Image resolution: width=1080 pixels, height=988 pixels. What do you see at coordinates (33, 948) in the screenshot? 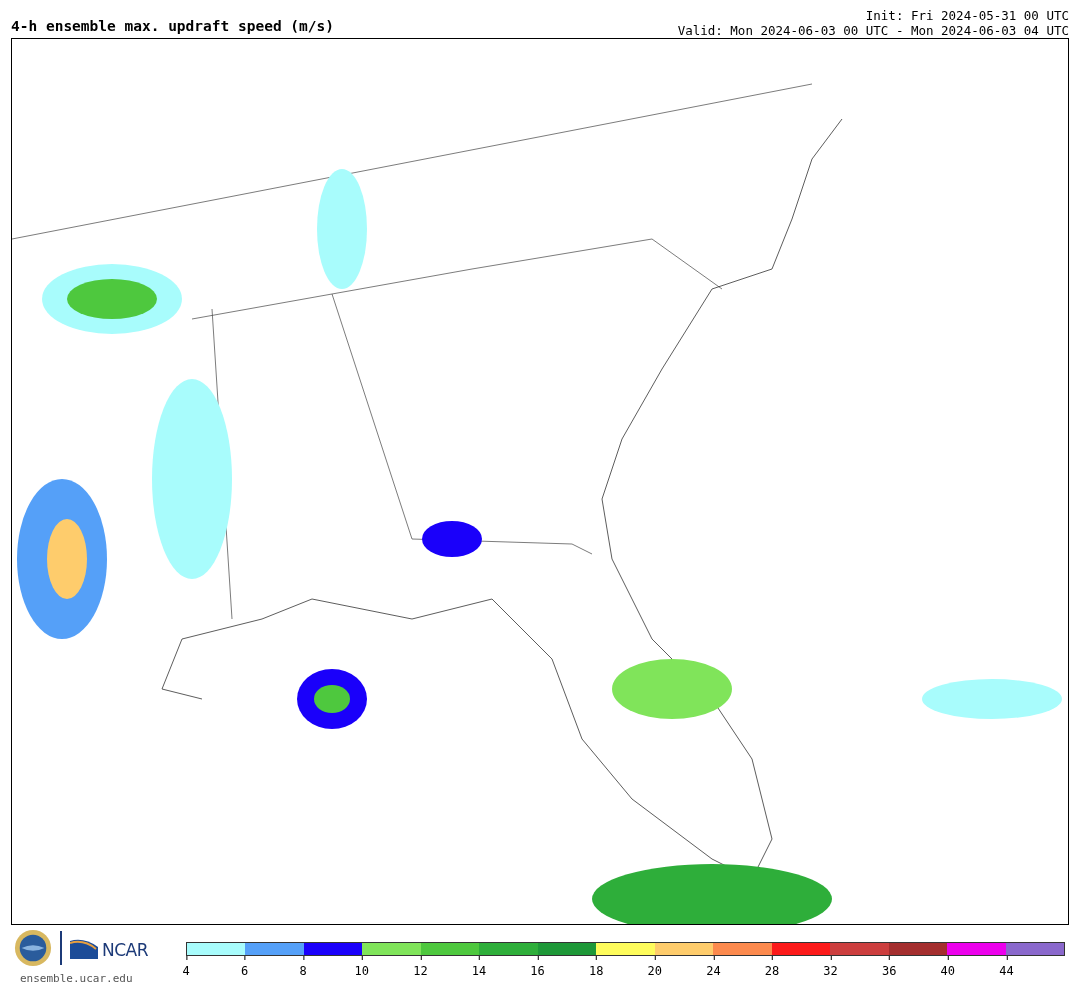
I see `seal-icon` at bounding box center [33, 948].